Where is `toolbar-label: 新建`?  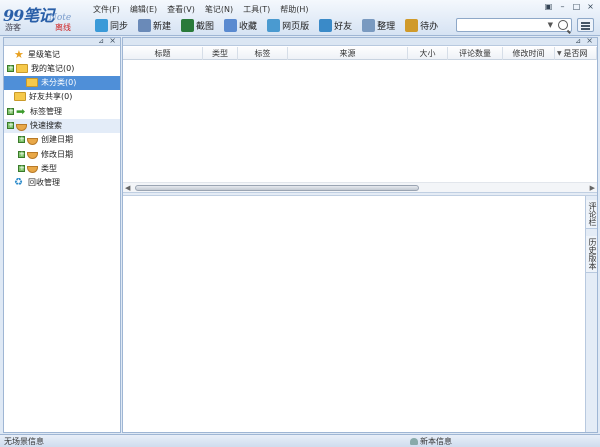
toolbar-label: 新建 is located at coordinates (162, 26).